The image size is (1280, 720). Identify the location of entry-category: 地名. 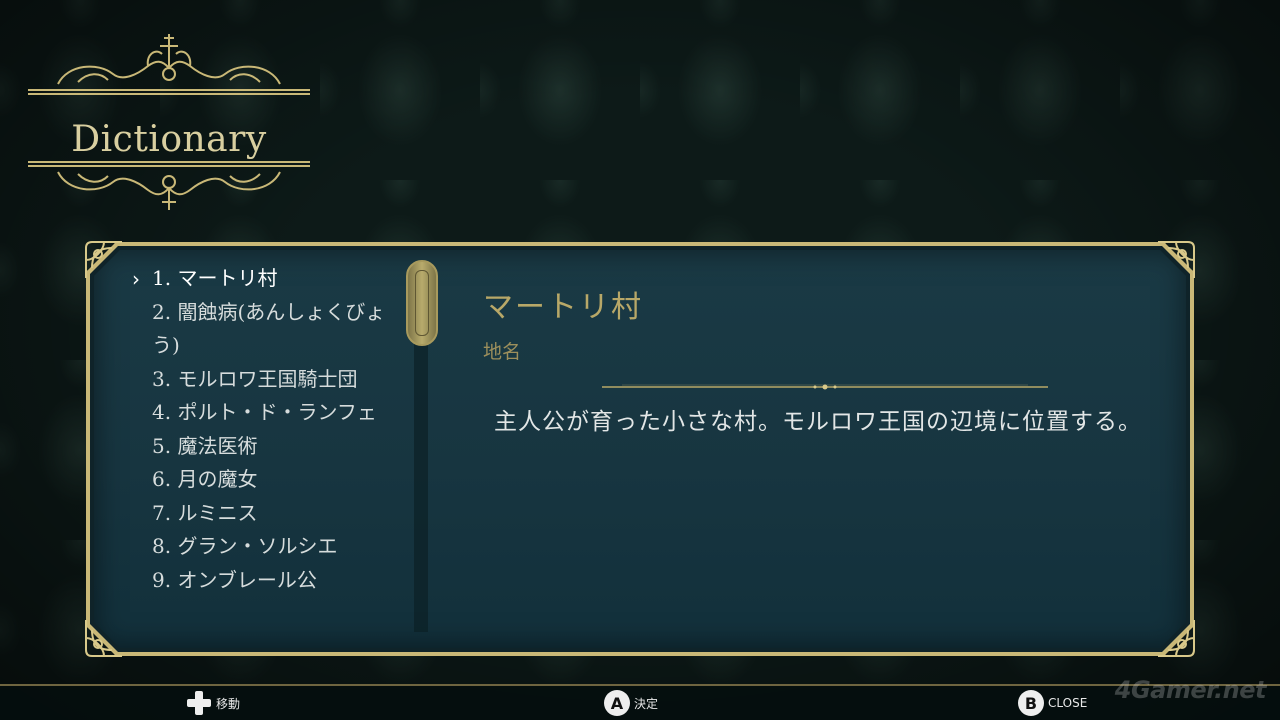
(502, 352).